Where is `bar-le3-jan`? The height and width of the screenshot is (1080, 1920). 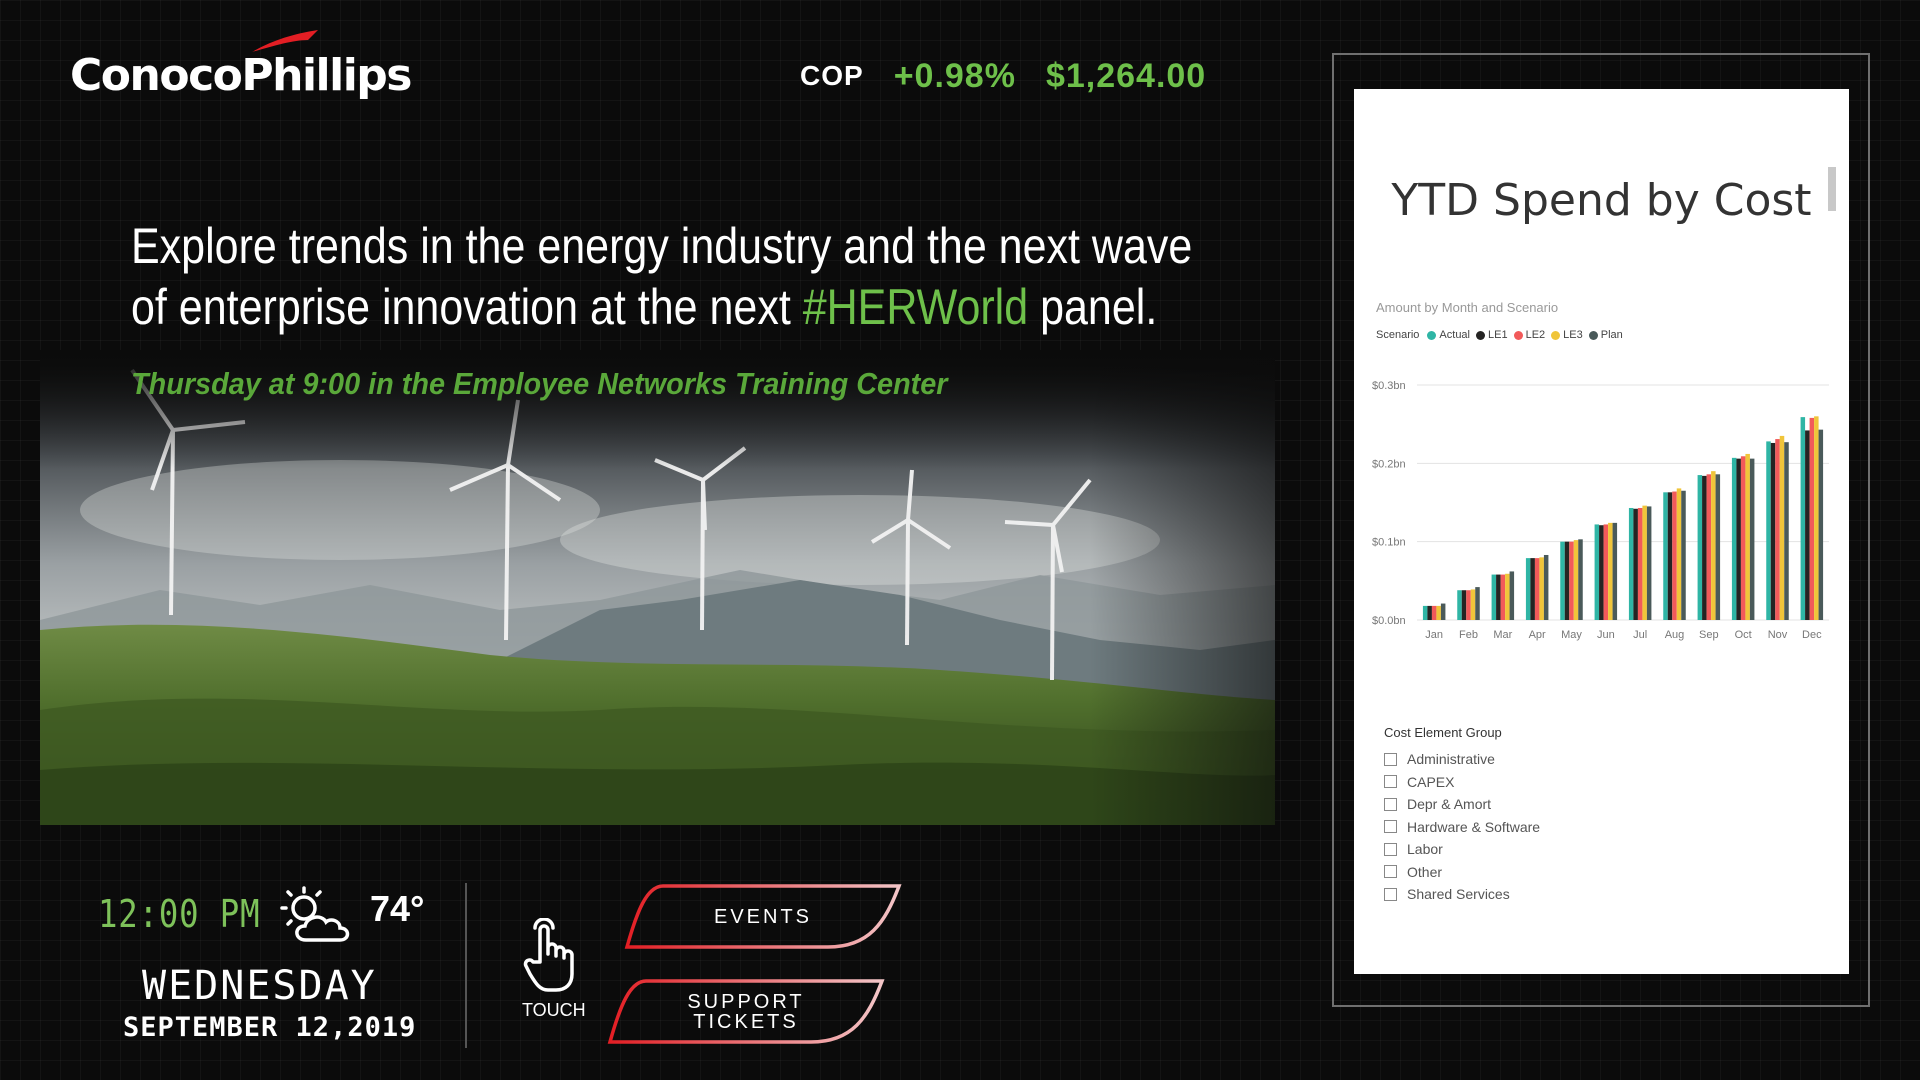
bar-le3-jan is located at coordinates (1438, 612).